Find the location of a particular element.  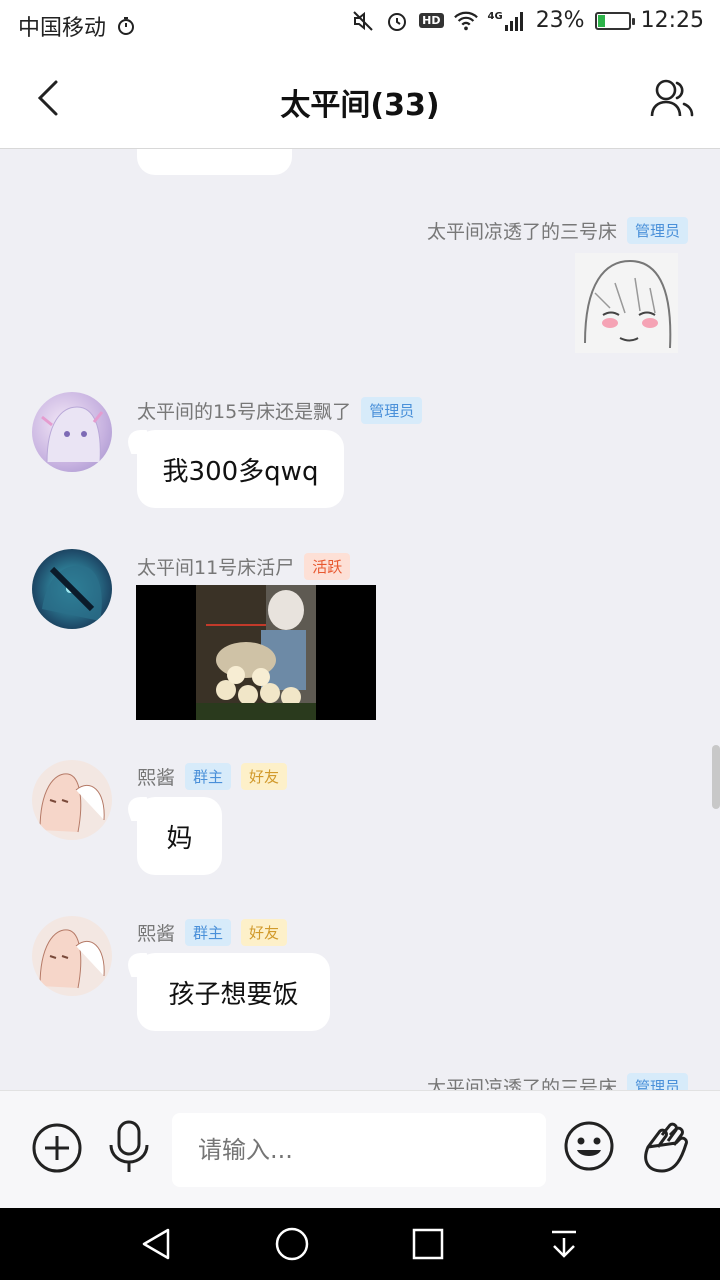

poke-button is located at coordinates (666, 1145).